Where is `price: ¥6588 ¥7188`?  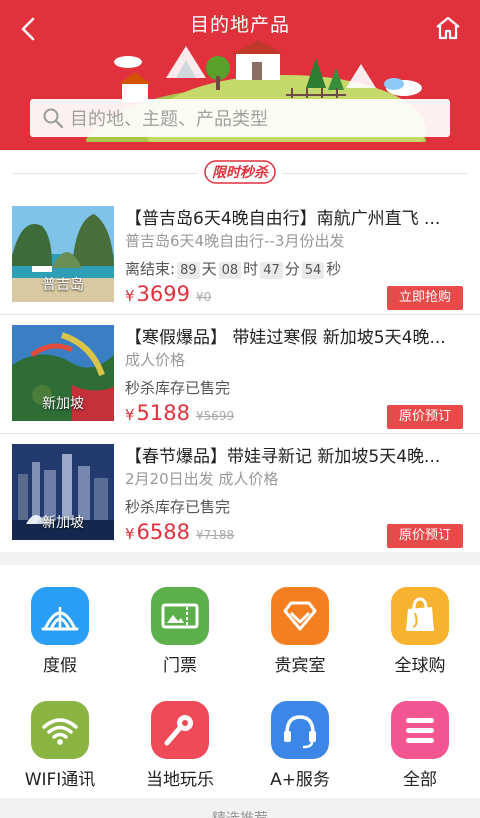 price: ¥6588 ¥7188 is located at coordinates (179, 532).